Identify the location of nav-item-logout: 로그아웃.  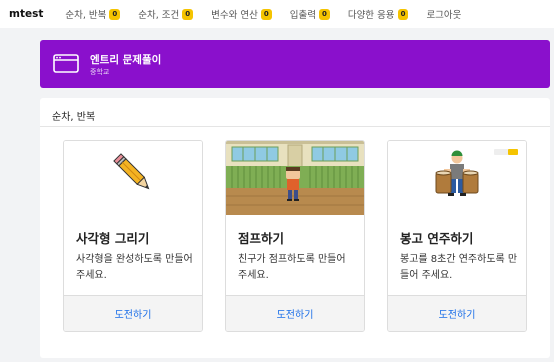
(443, 14).